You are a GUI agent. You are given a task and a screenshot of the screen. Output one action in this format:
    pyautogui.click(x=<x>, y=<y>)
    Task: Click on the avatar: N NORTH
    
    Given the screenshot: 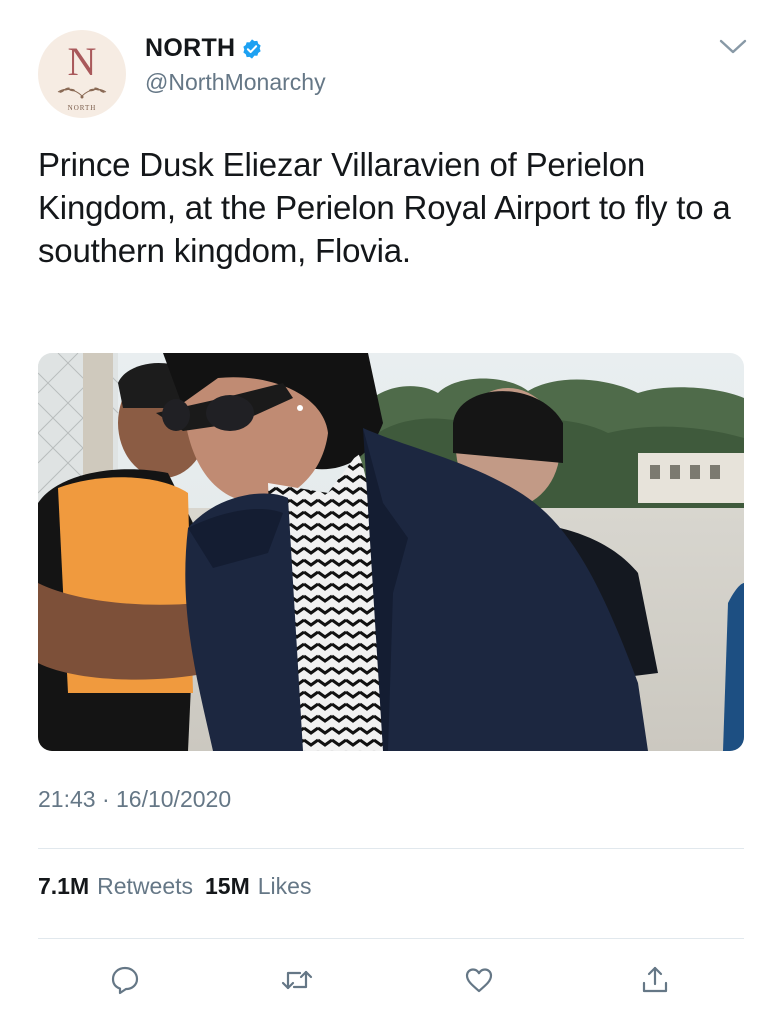 What is the action you would take?
    pyautogui.click(x=82, y=74)
    